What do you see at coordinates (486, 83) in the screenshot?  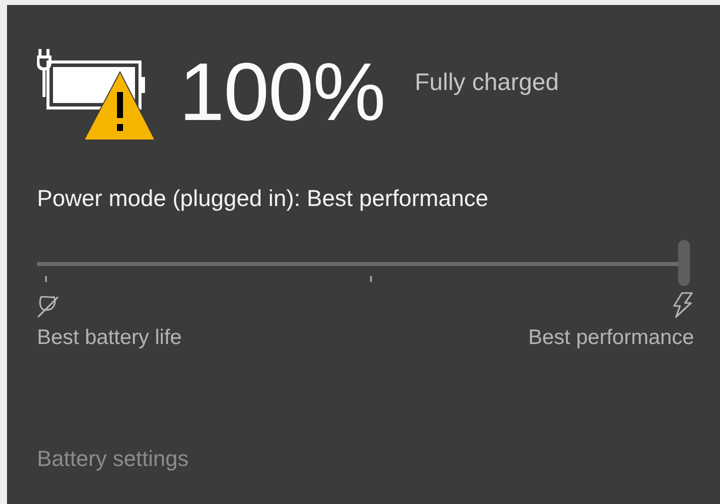 I see `battery-status: Fully charged` at bounding box center [486, 83].